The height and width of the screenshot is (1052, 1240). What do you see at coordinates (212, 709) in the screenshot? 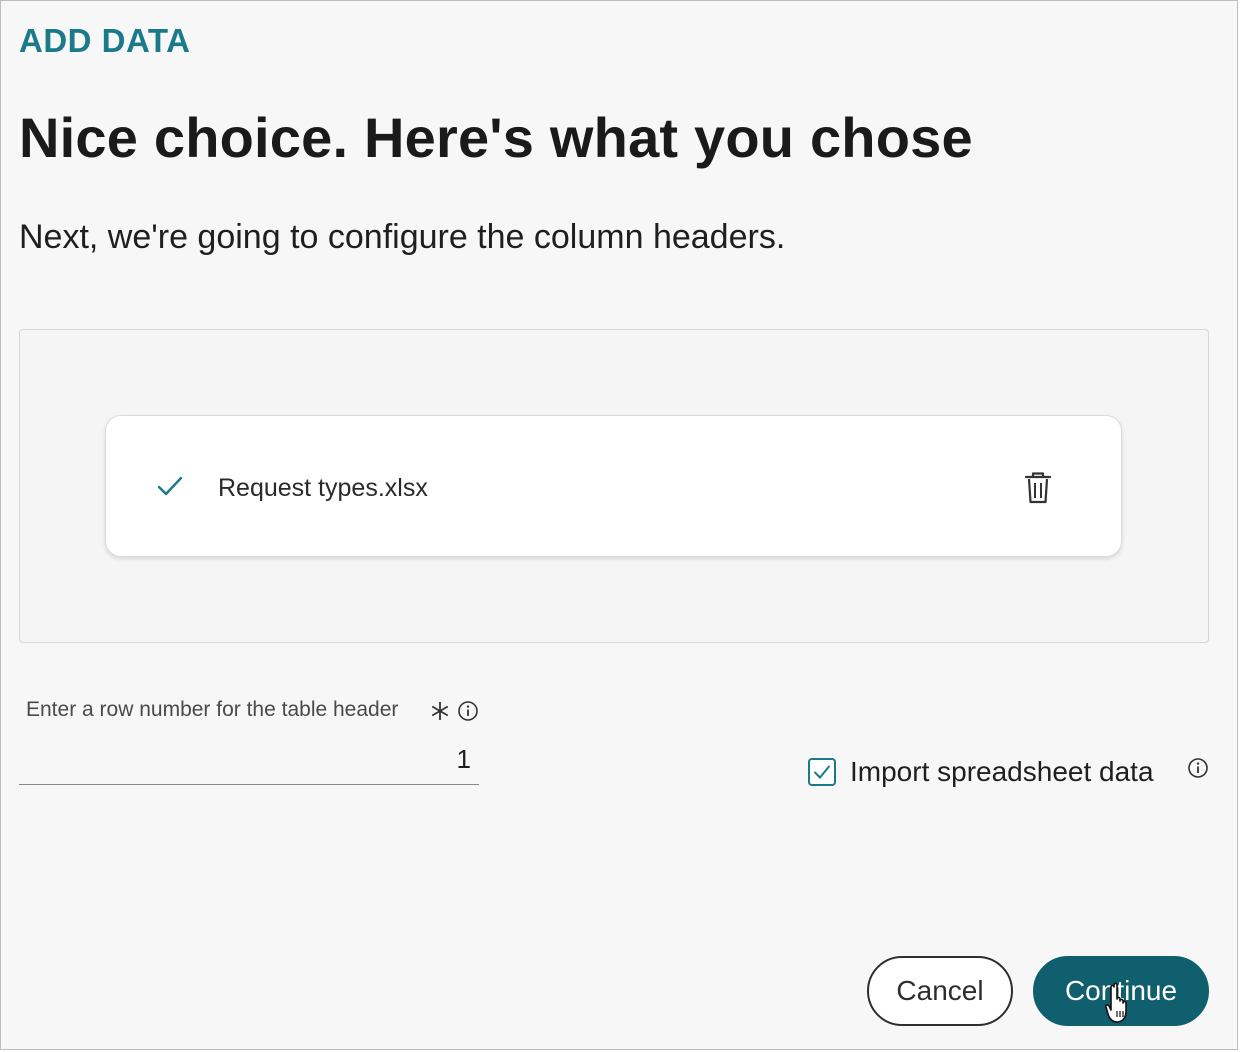
I see `header-row-label: Enter a row number for the table header` at bounding box center [212, 709].